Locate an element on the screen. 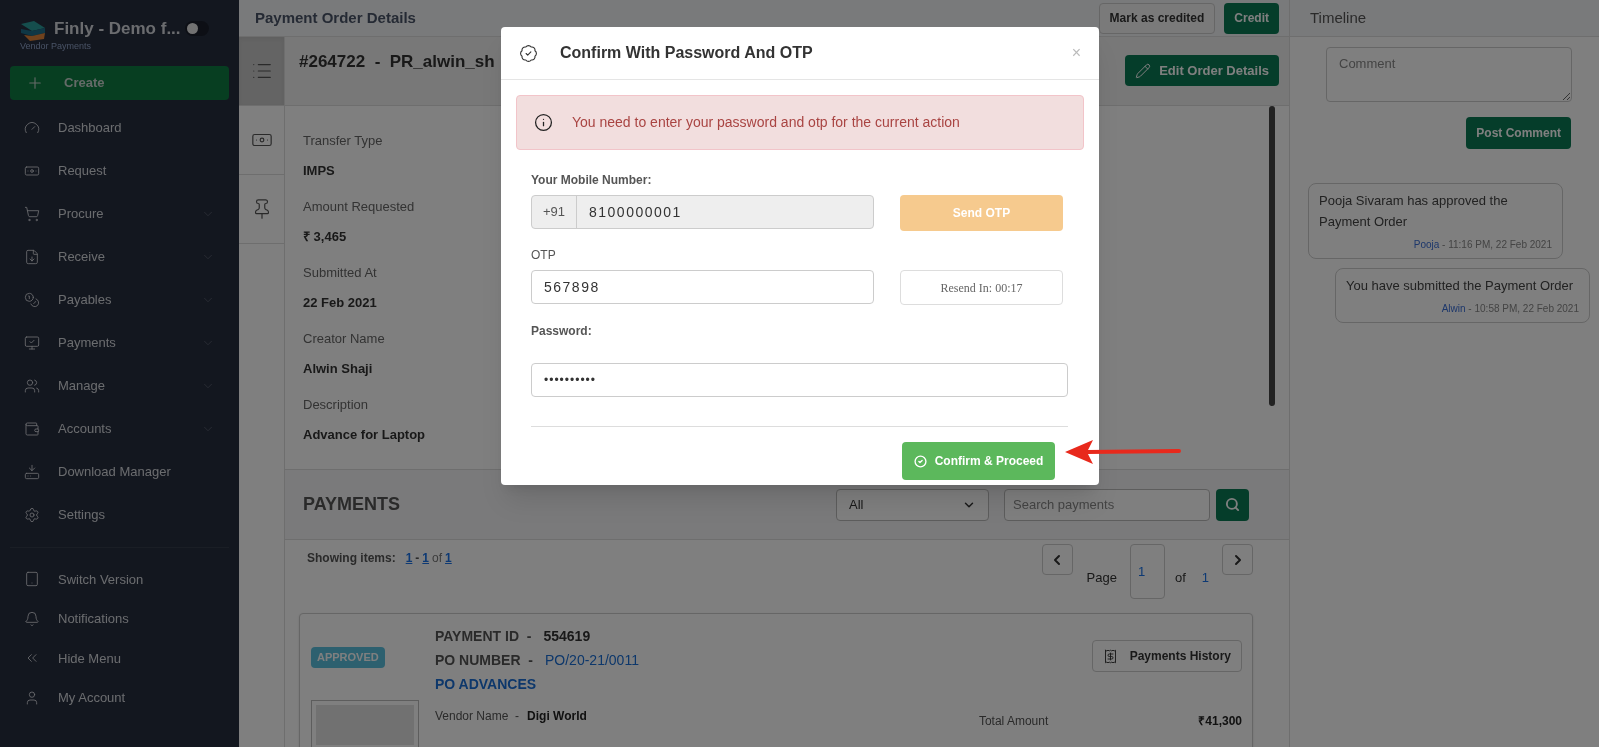 This screenshot has height=747, width=1599. cart-icon is located at coordinates (32, 214).